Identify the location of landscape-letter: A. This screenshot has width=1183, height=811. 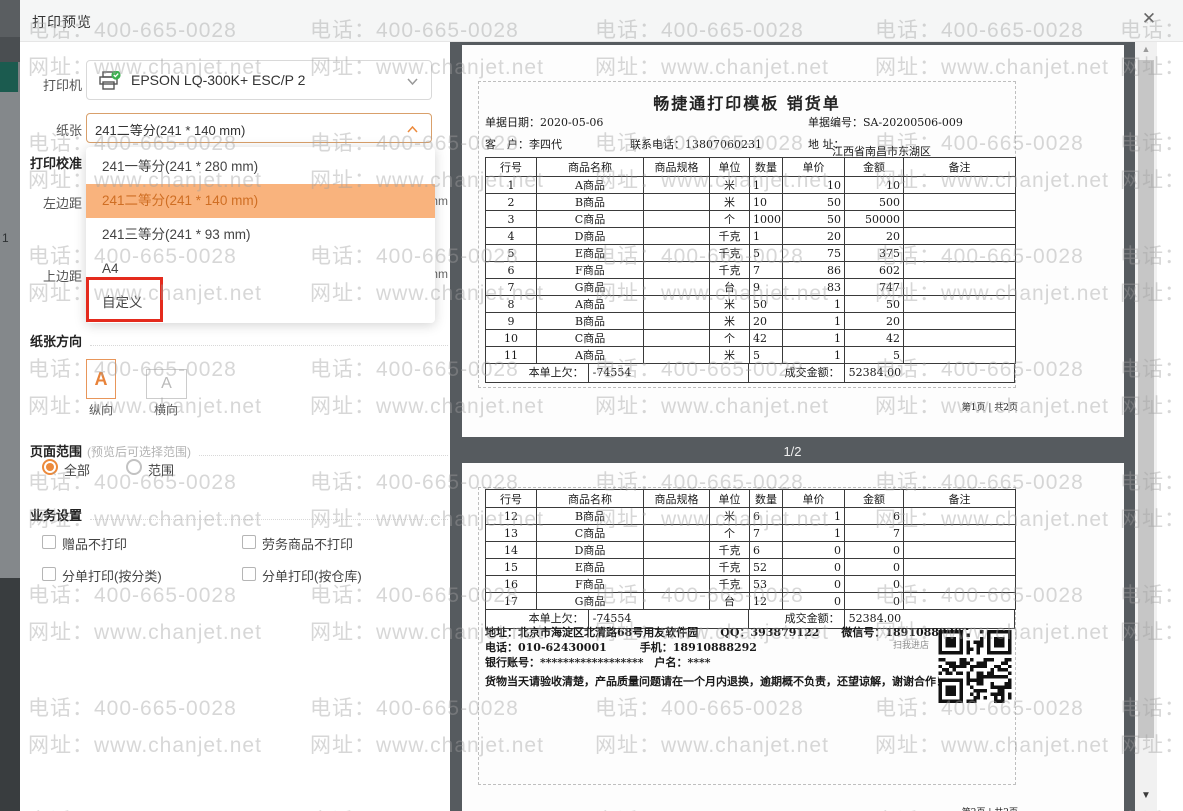
(166, 383).